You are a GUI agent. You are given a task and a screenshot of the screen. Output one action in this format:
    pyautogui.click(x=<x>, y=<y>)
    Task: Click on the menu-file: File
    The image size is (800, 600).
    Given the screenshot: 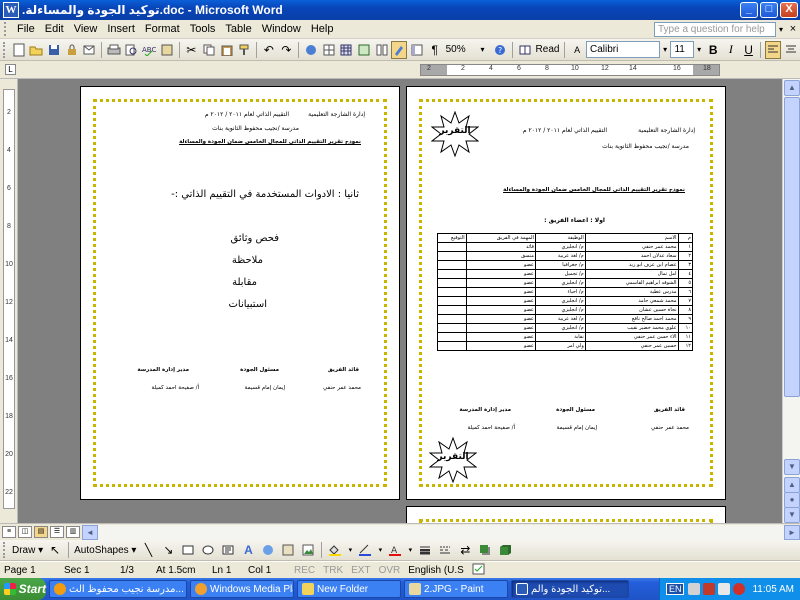 What is the action you would take?
    pyautogui.click(x=26, y=29)
    